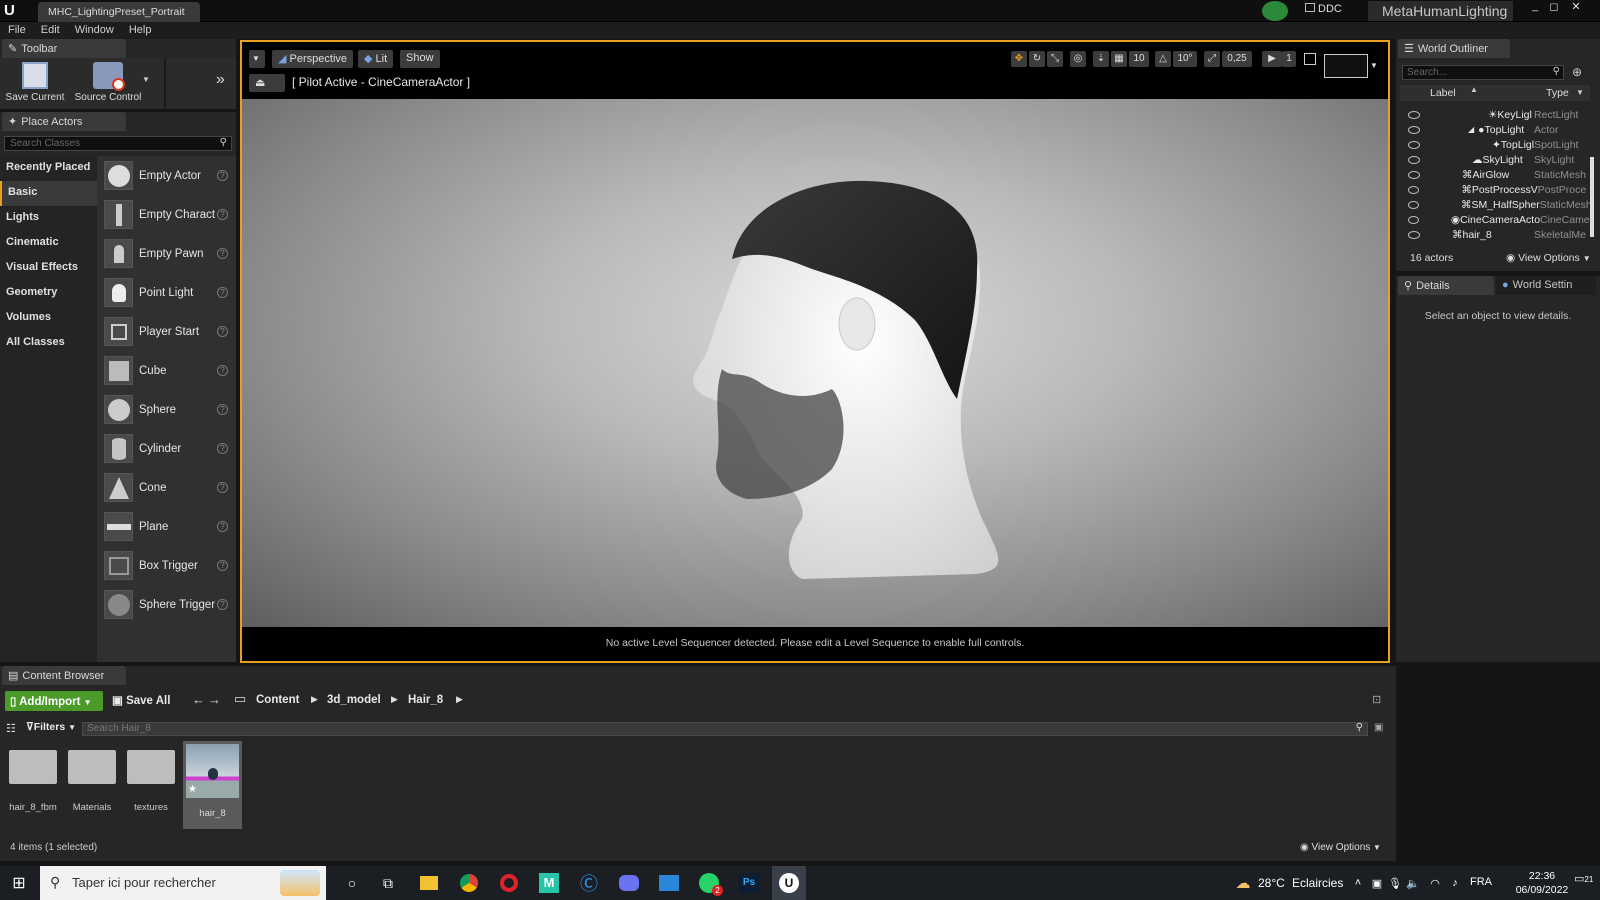 The width and height of the screenshot is (1600, 900). I want to click on tree-row: ◉ CineCameraActo CineCame, so click(1495, 219).